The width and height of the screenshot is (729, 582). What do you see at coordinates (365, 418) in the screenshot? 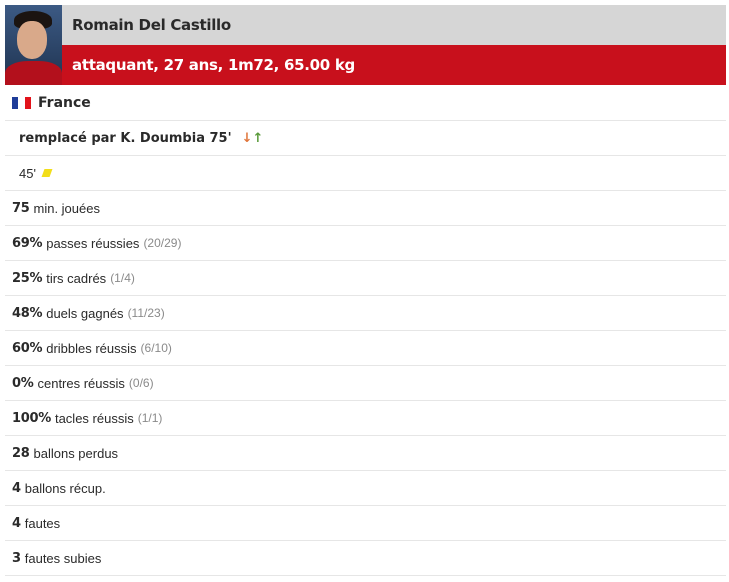
I see `stat-row: 100% tacles réussis (1/1)` at bounding box center [365, 418].